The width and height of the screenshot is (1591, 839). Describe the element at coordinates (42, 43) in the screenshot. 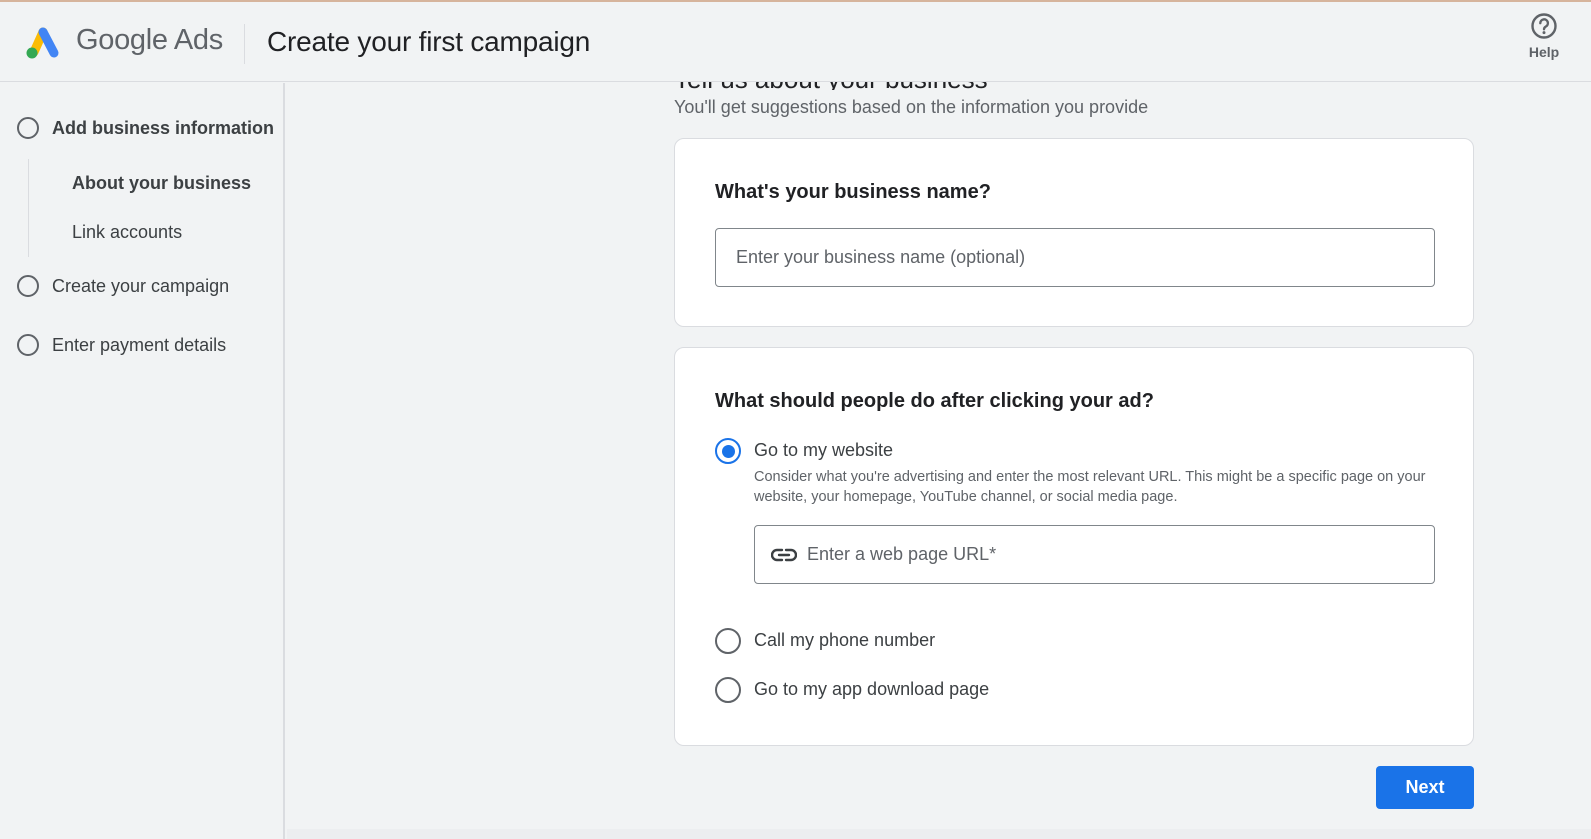

I see `google-ads-logo-icon` at that location.